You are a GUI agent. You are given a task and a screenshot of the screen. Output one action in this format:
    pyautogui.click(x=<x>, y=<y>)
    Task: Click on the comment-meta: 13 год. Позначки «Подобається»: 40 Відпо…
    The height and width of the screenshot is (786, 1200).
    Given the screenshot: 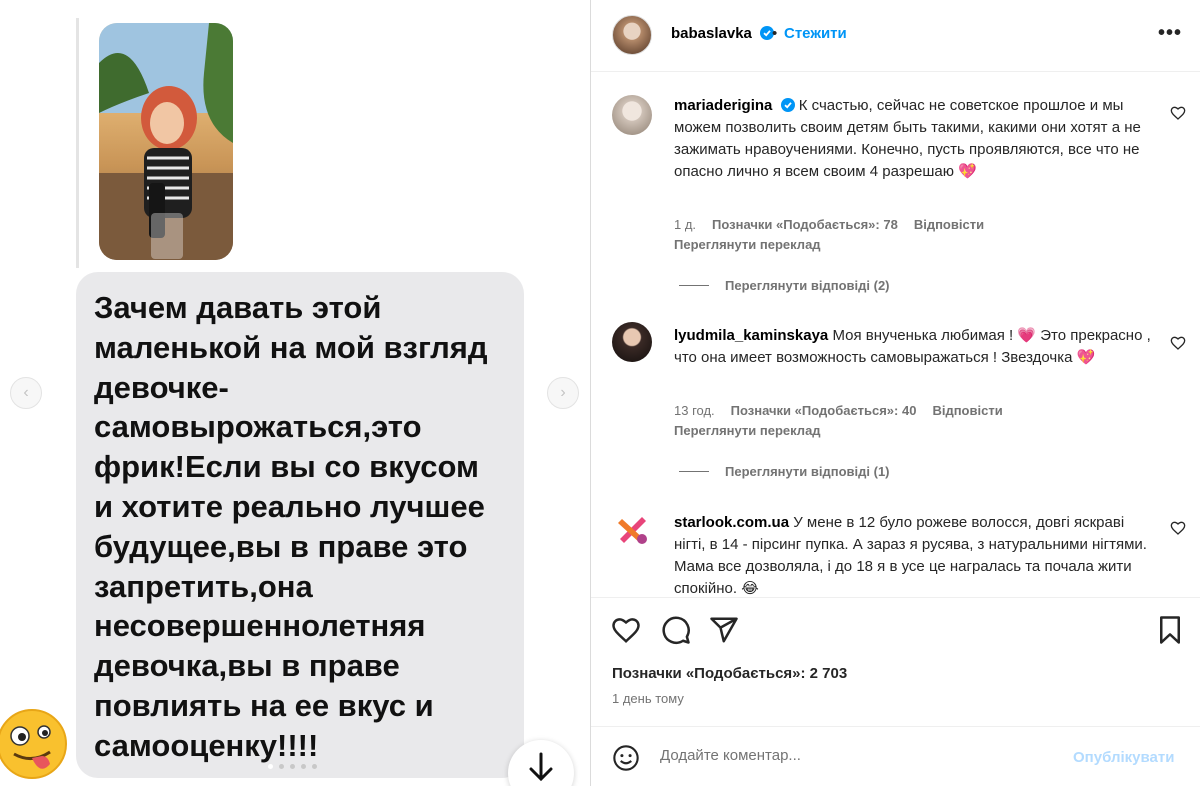 What is the action you would take?
    pyautogui.click(x=838, y=410)
    